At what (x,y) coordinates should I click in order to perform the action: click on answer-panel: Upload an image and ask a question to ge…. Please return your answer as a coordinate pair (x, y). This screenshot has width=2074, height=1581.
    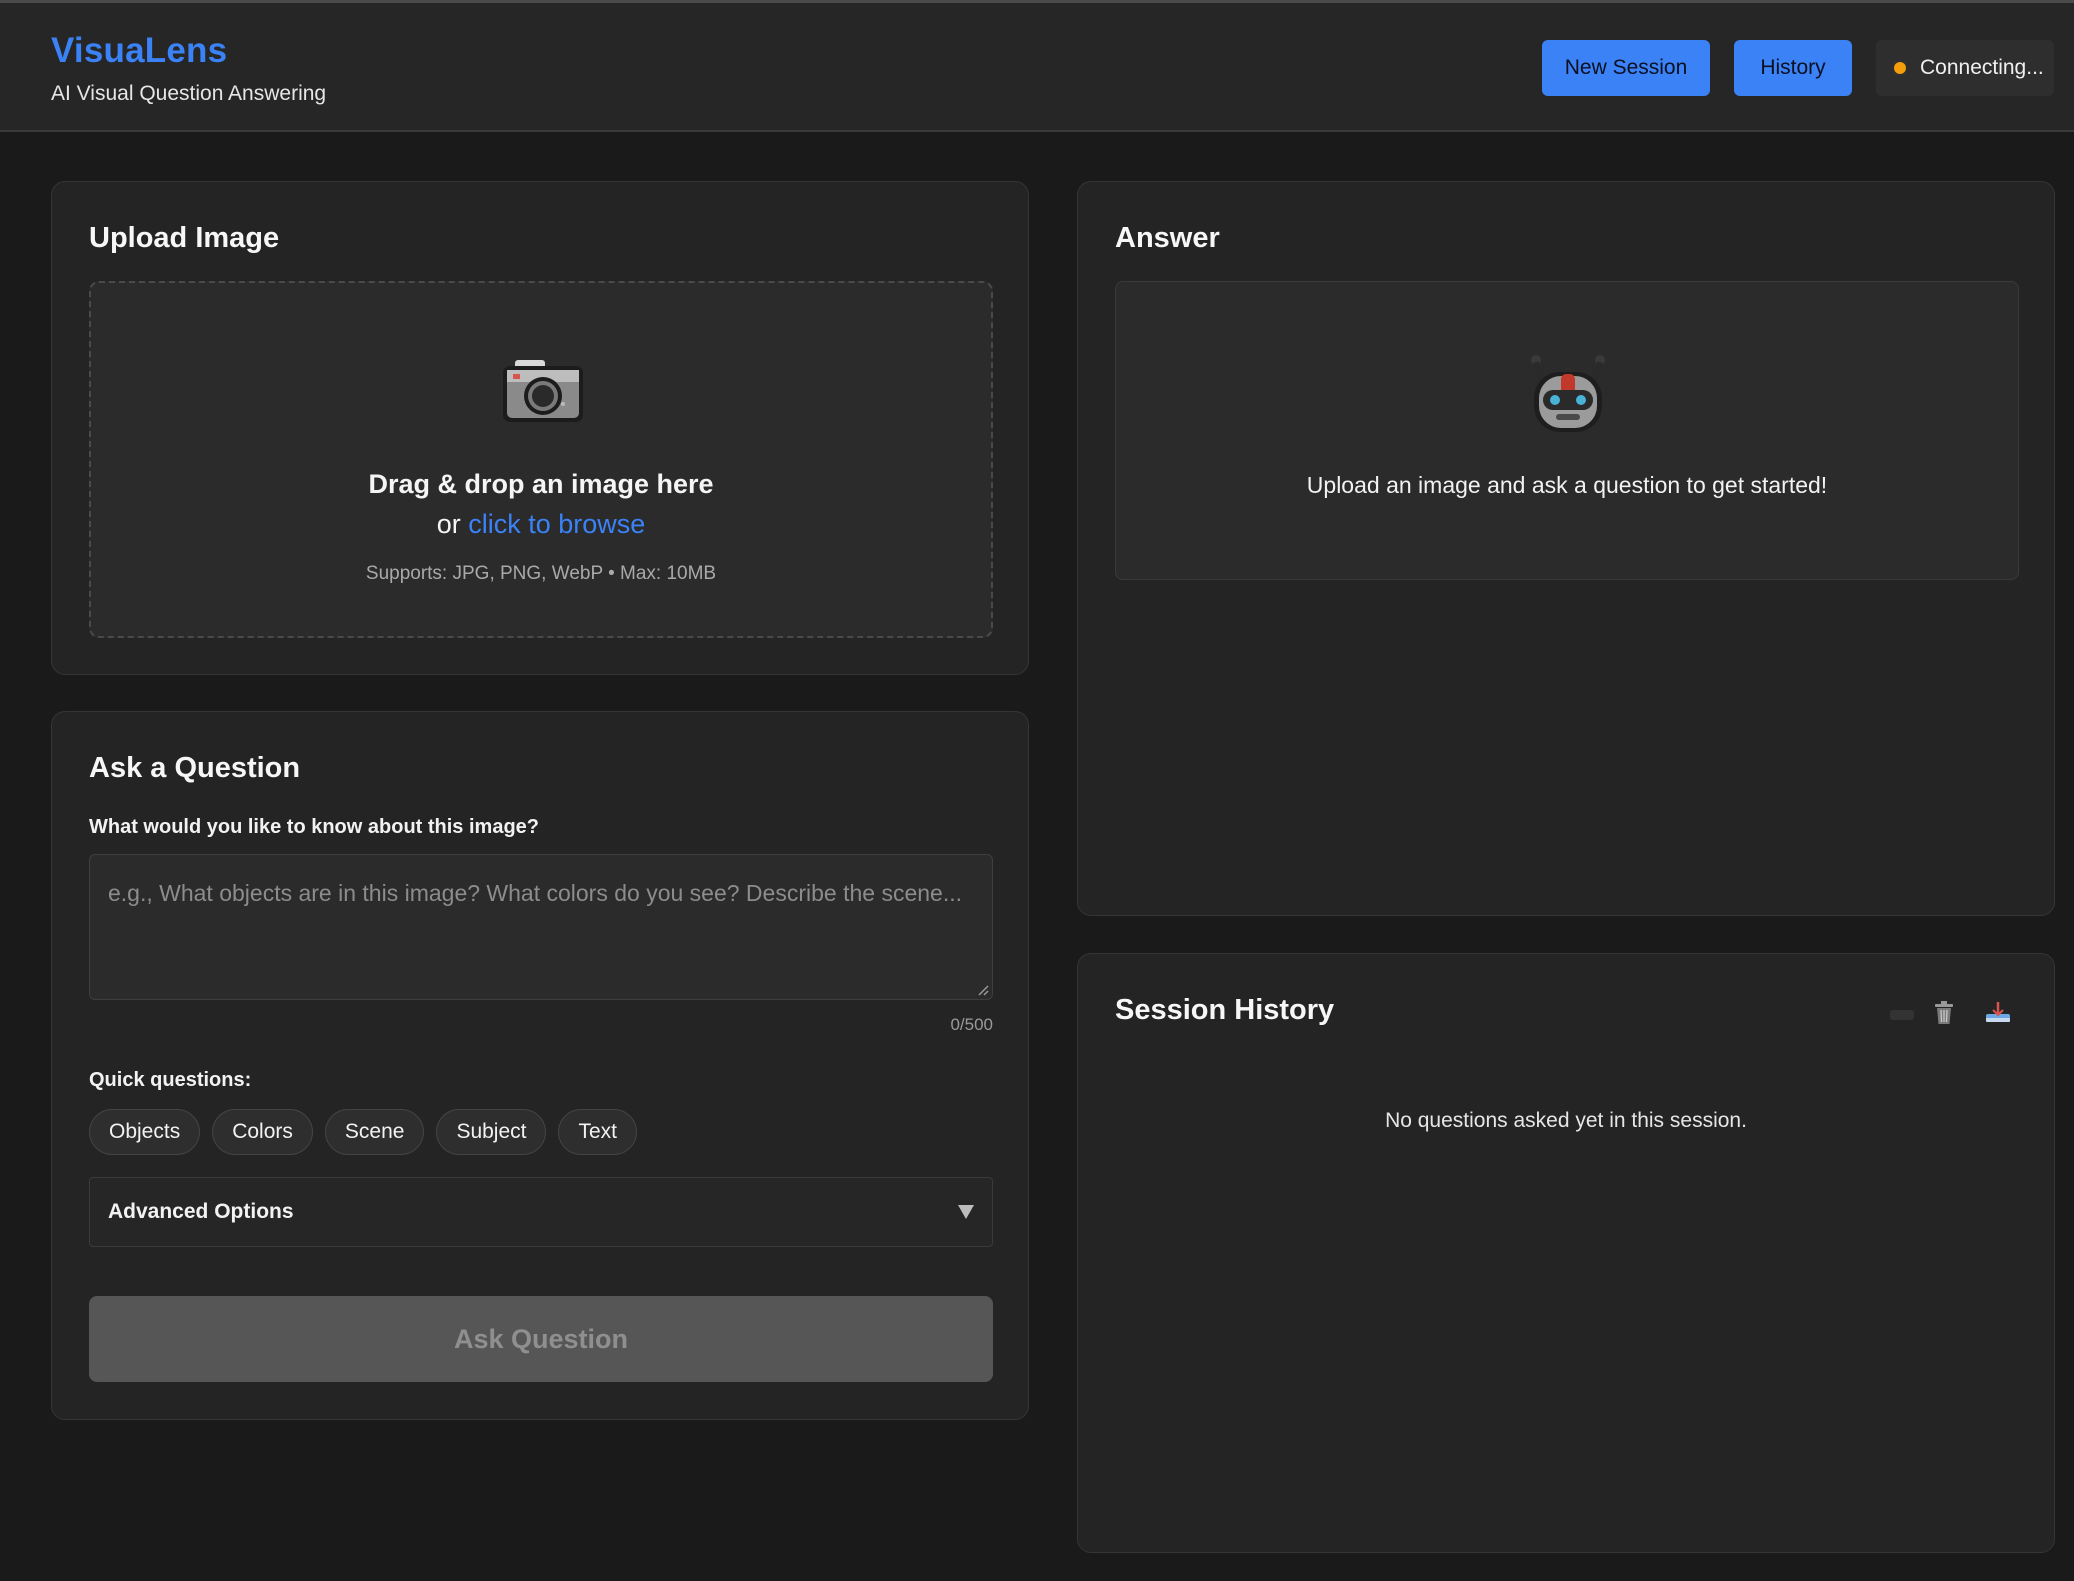
    Looking at the image, I should click on (1567, 430).